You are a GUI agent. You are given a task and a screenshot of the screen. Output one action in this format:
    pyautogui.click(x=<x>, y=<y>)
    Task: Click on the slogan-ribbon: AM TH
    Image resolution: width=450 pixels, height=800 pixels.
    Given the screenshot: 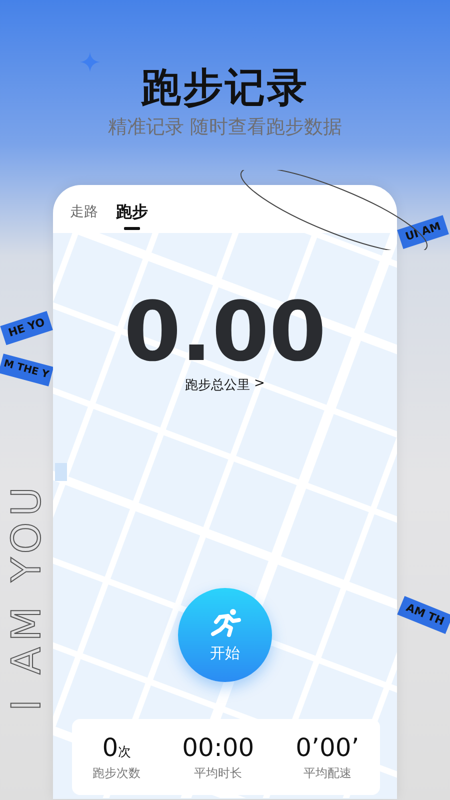 What is the action you would take?
    pyautogui.click(x=423, y=615)
    